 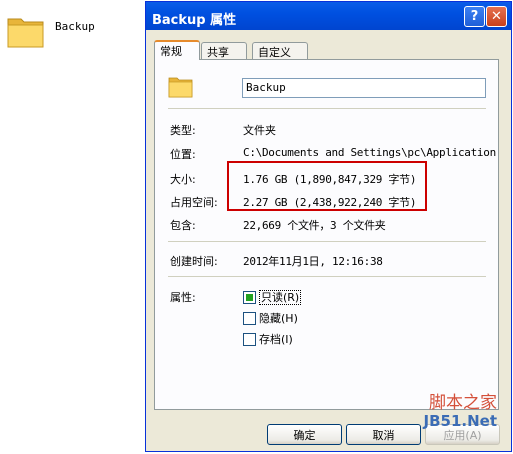 I want to click on readonly-checkbox-label: 只读(R), so click(x=280, y=297).